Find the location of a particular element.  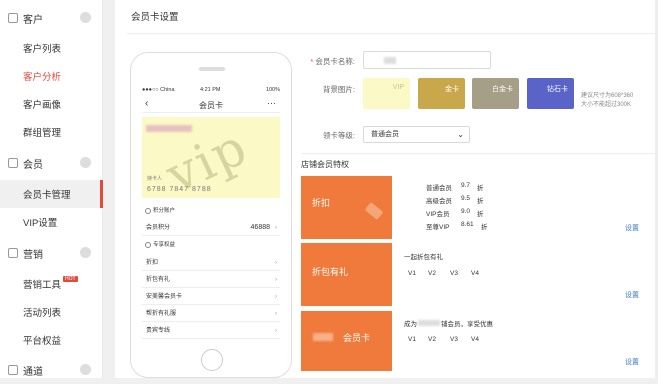

phone-nav-bar: ‹ 会员卡 ··· is located at coordinates (211, 104).